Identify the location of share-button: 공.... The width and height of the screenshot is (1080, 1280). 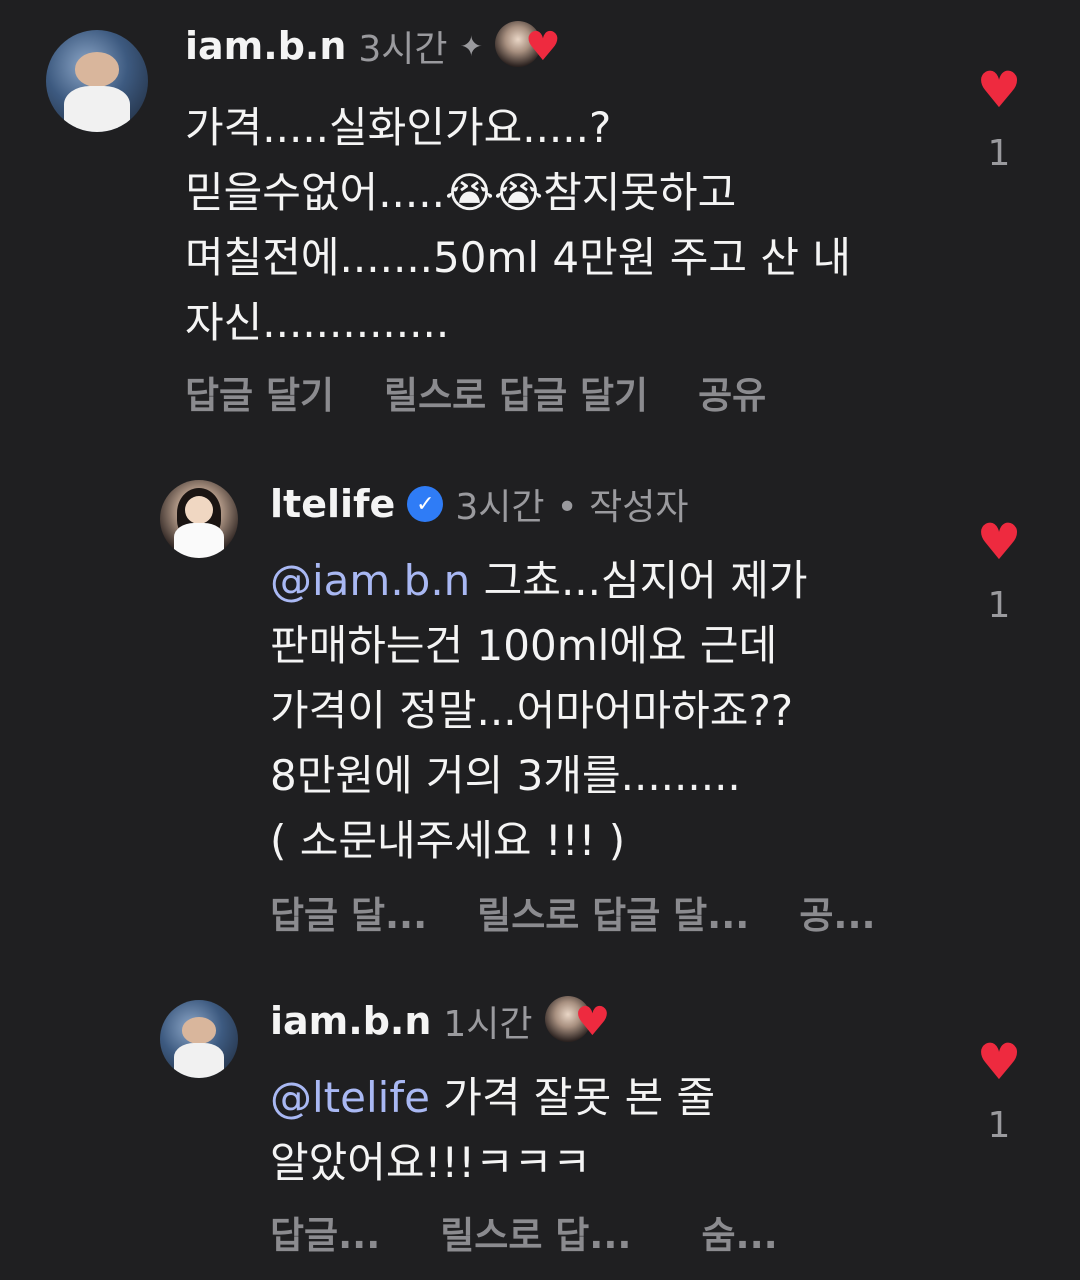
(837, 912).